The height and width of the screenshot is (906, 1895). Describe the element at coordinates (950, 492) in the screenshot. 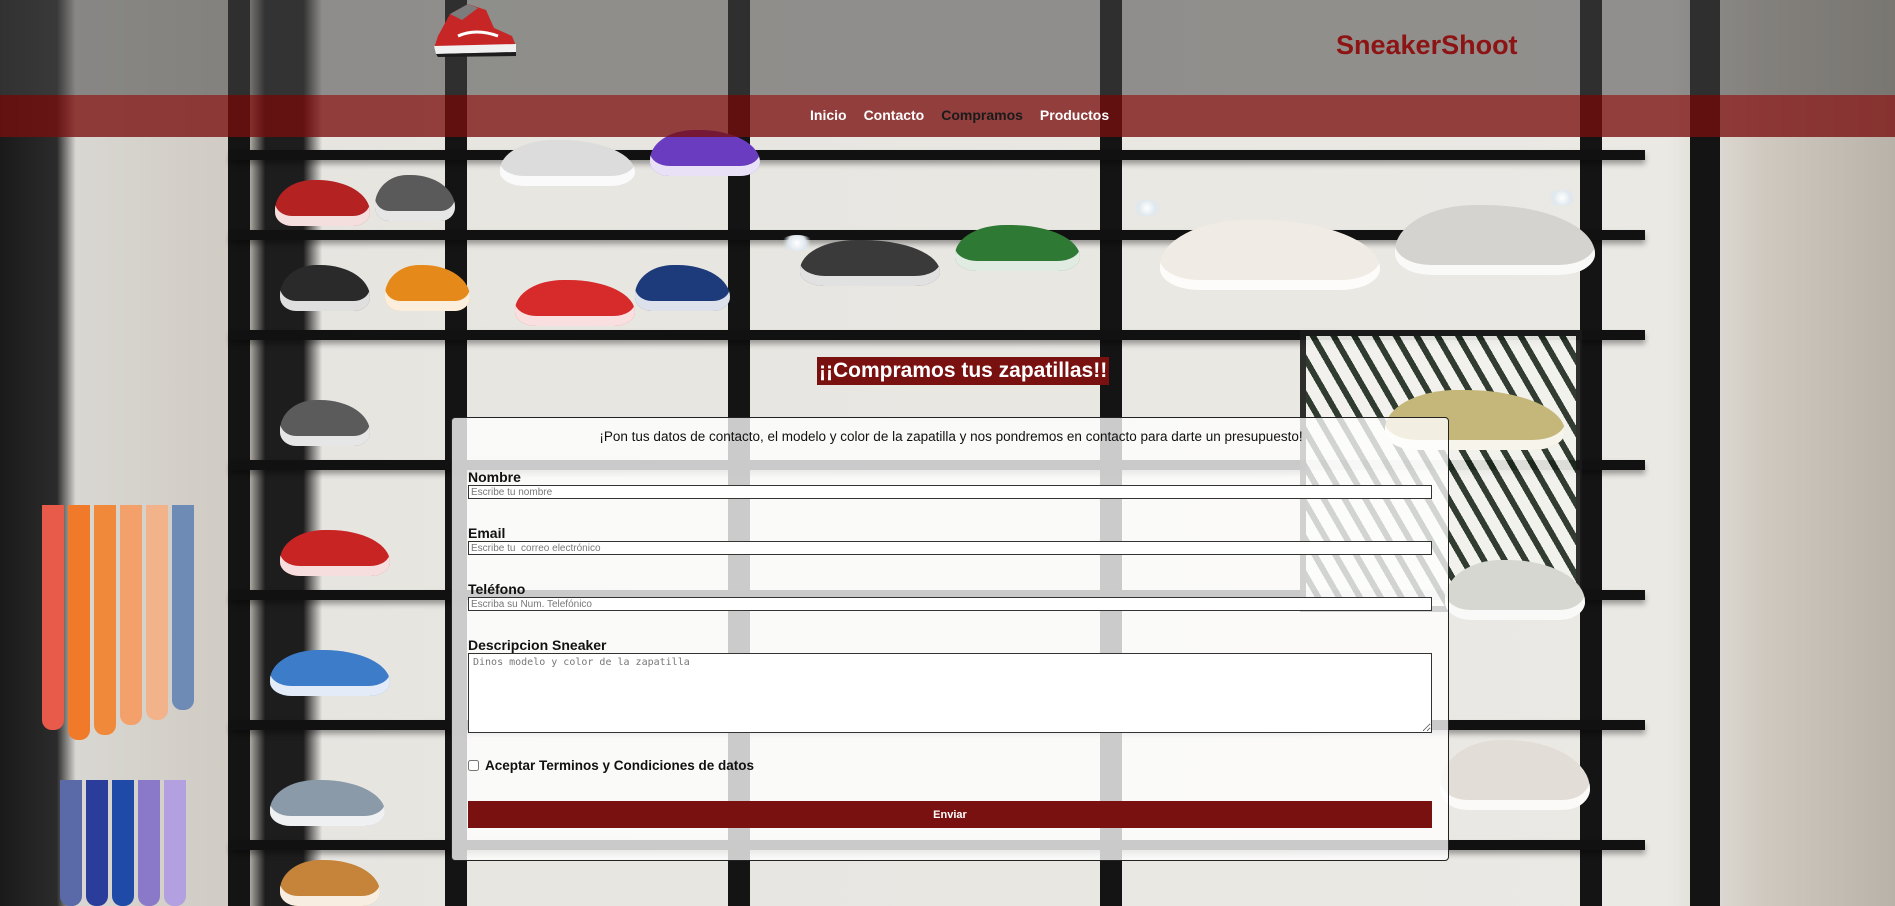

I see `name-input` at that location.